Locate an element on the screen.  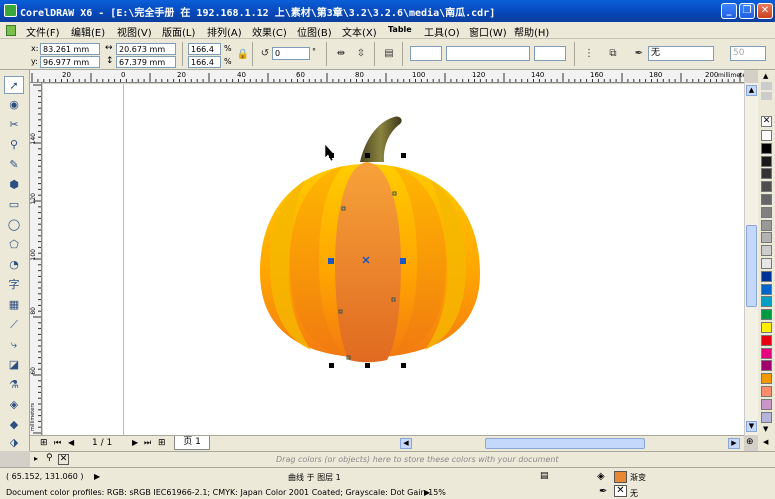
palette-up-icon: ▲ is located at coordinates (765, 76).